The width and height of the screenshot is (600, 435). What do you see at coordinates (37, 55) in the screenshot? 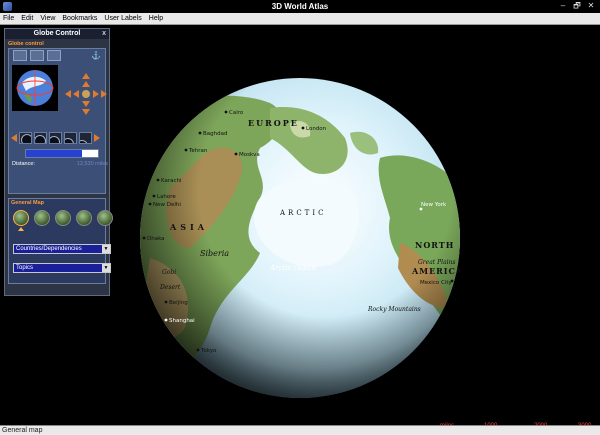
I see `tilt-mode-icon` at bounding box center [37, 55].